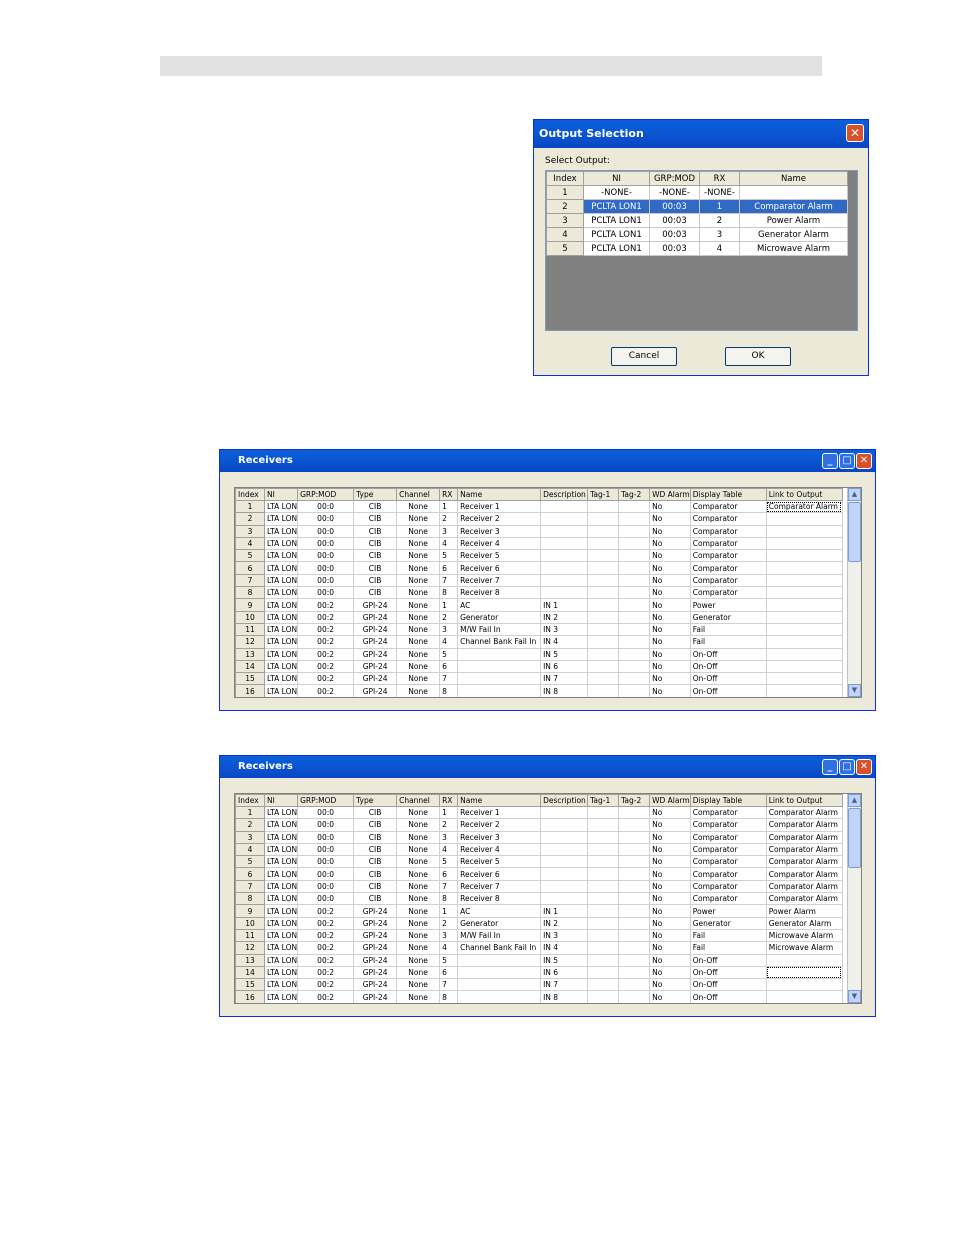  What do you see at coordinates (499, 837) in the screenshot?
I see `table-cell: Receiver 3` at bounding box center [499, 837].